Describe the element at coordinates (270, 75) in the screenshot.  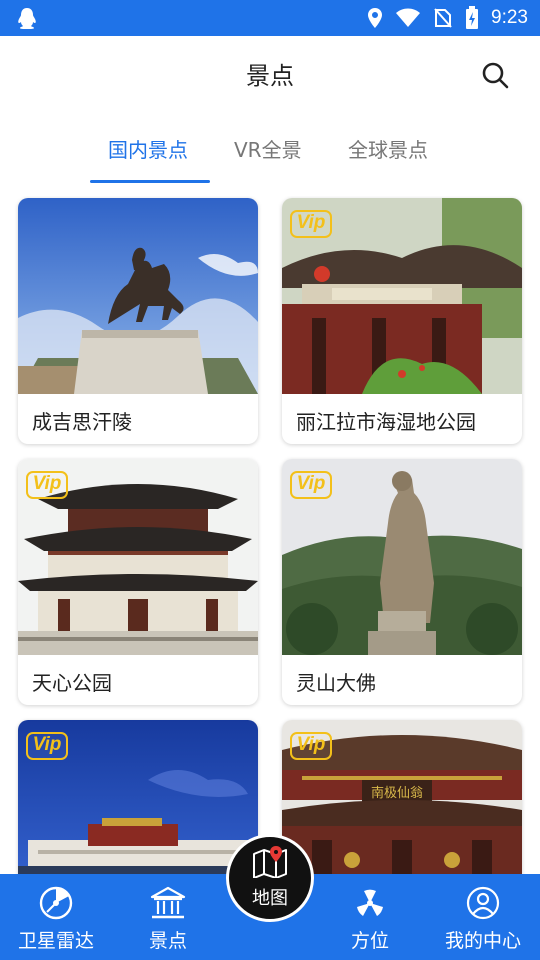
I see `page-title: 景点` at that location.